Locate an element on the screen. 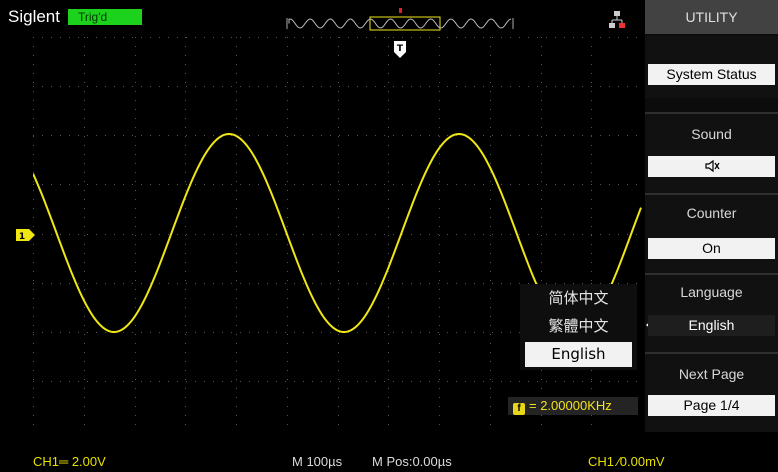 This screenshot has height=472, width=778. trigger-level: CH1 ∕0.00mV is located at coordinates (626, 461).